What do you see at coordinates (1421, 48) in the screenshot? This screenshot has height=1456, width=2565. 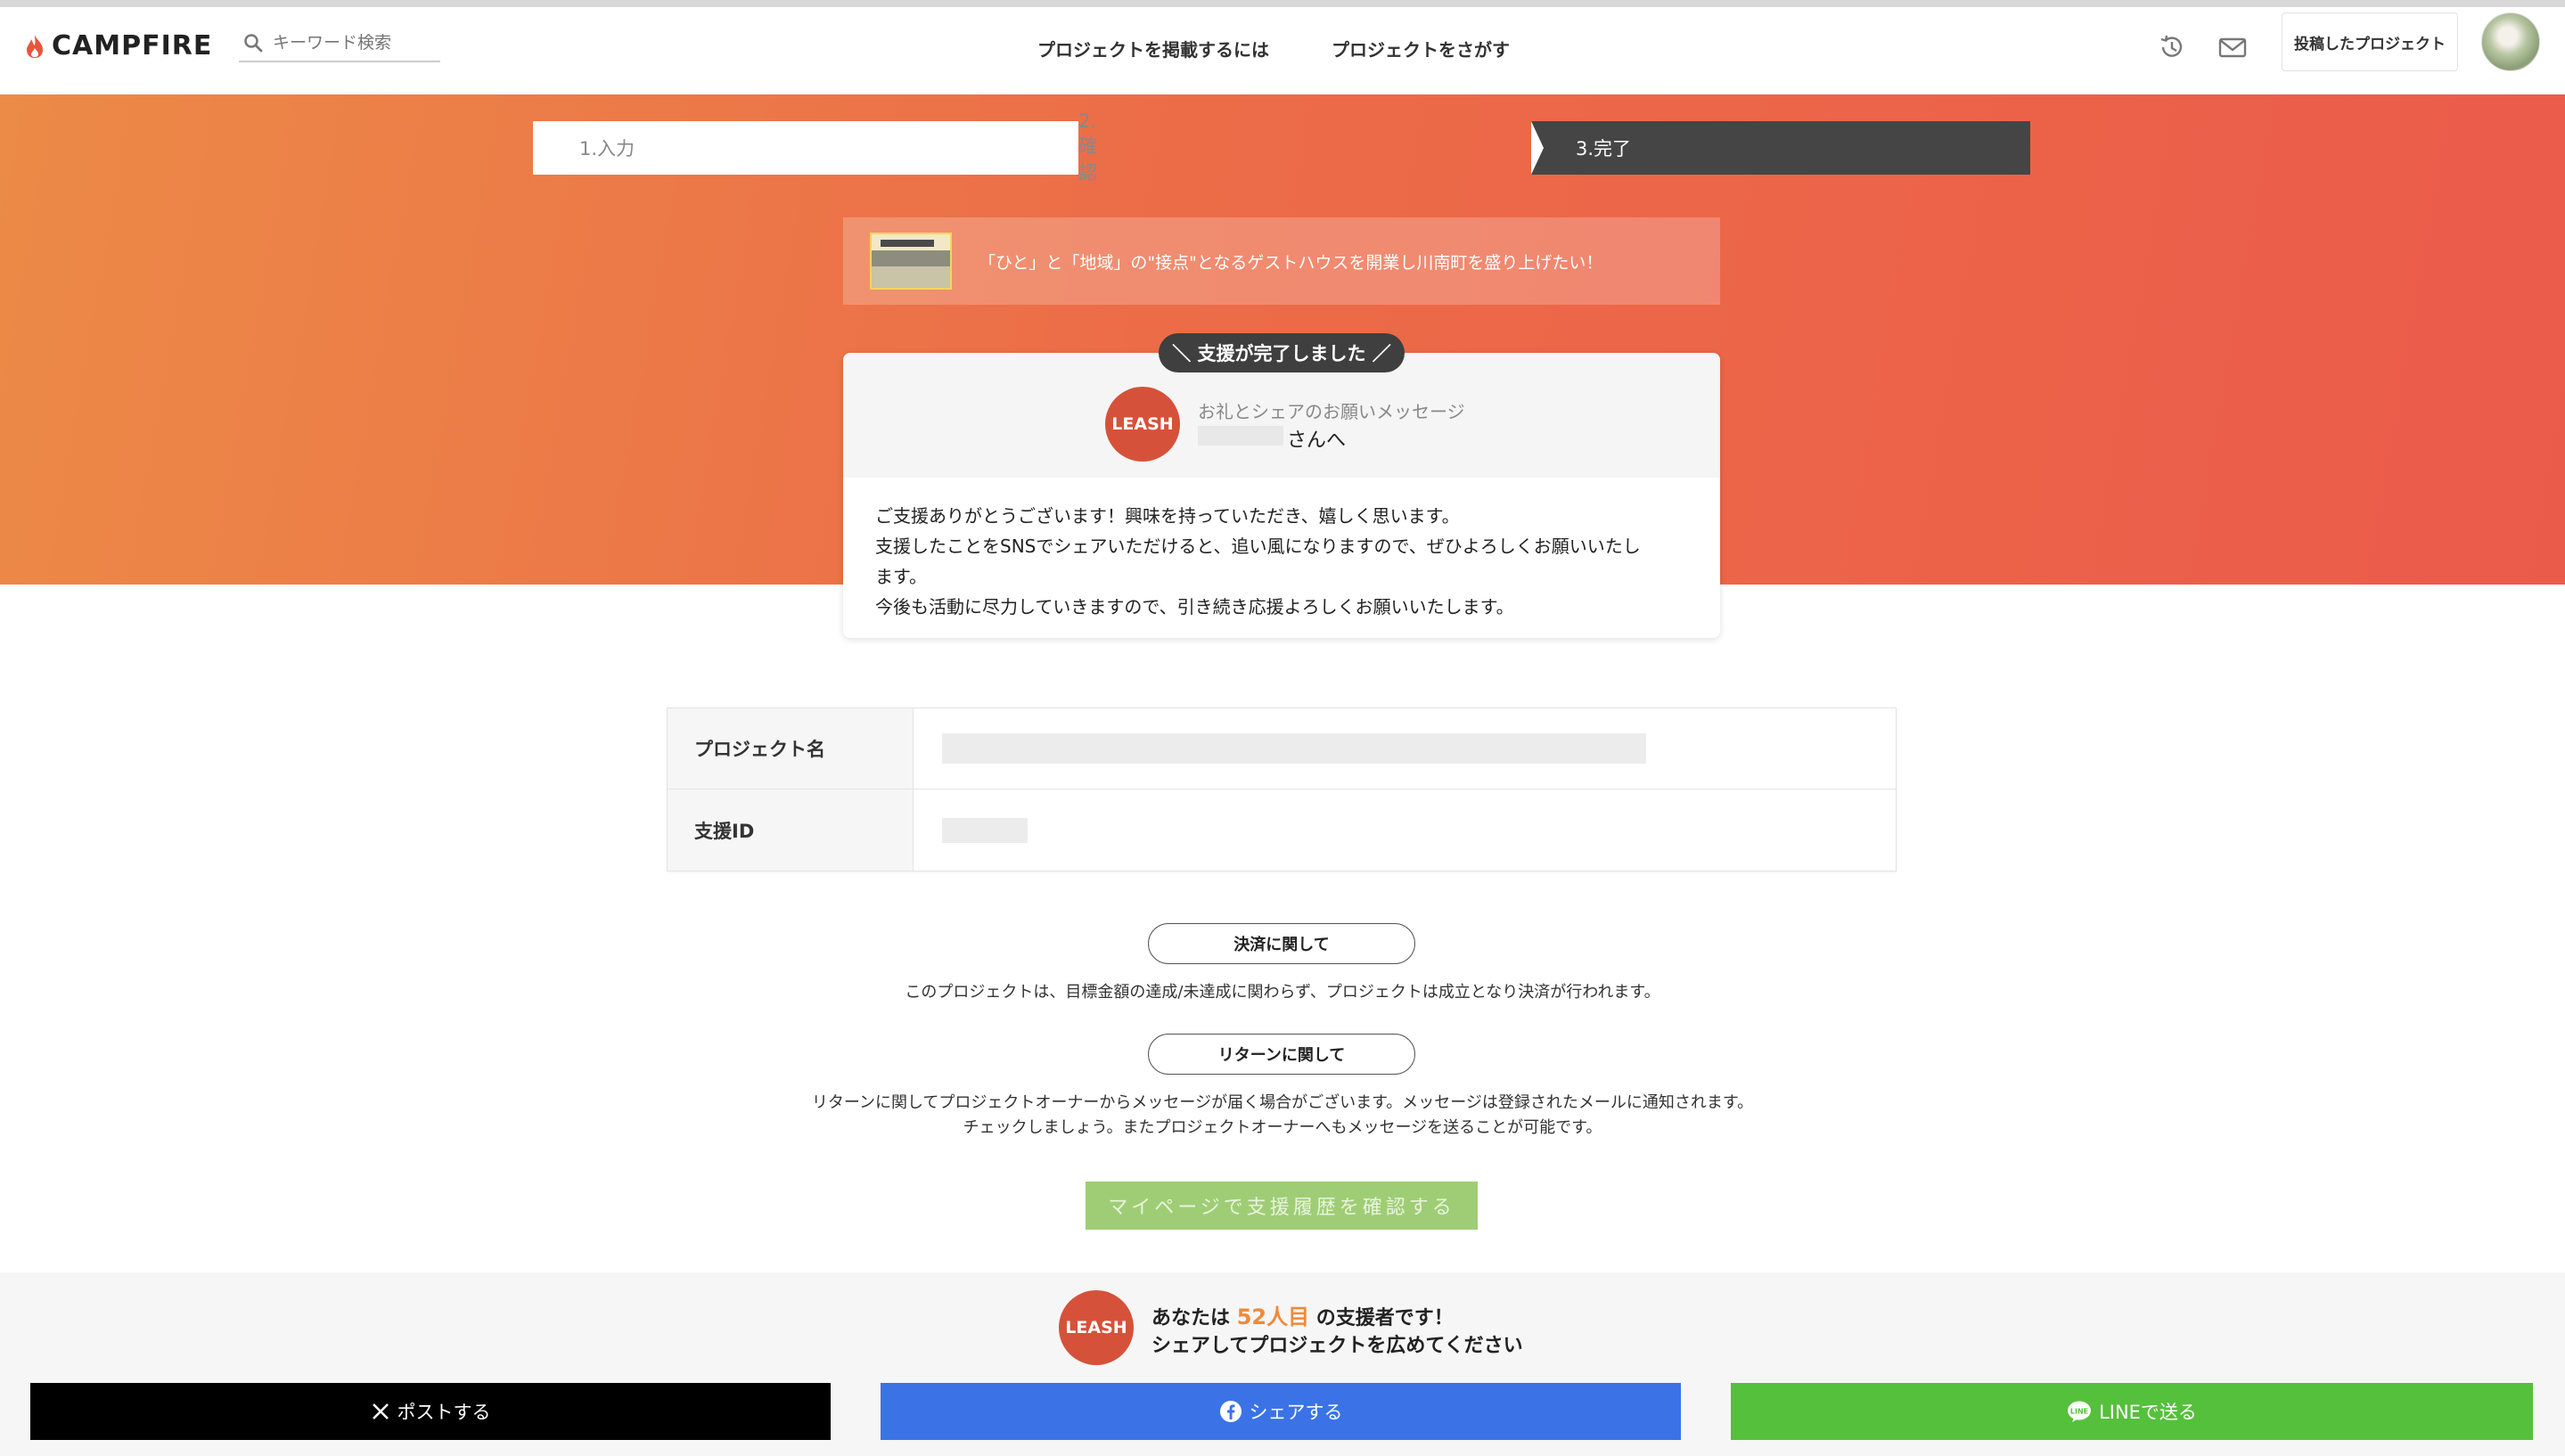 I see `nav-find-project: プロジェクトをさがす` at bounding box center [1421, 48].